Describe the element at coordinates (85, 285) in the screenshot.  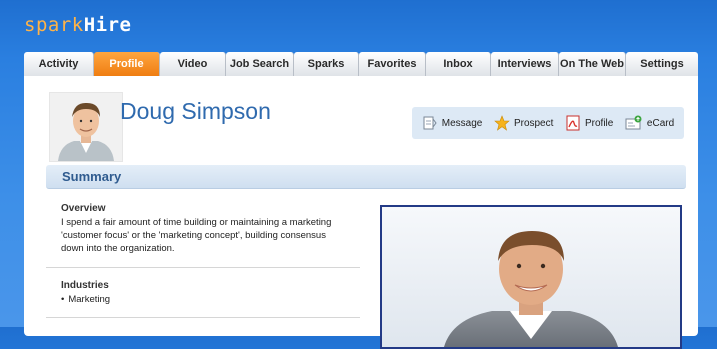
I see `industries-heading: Industries` at that location.